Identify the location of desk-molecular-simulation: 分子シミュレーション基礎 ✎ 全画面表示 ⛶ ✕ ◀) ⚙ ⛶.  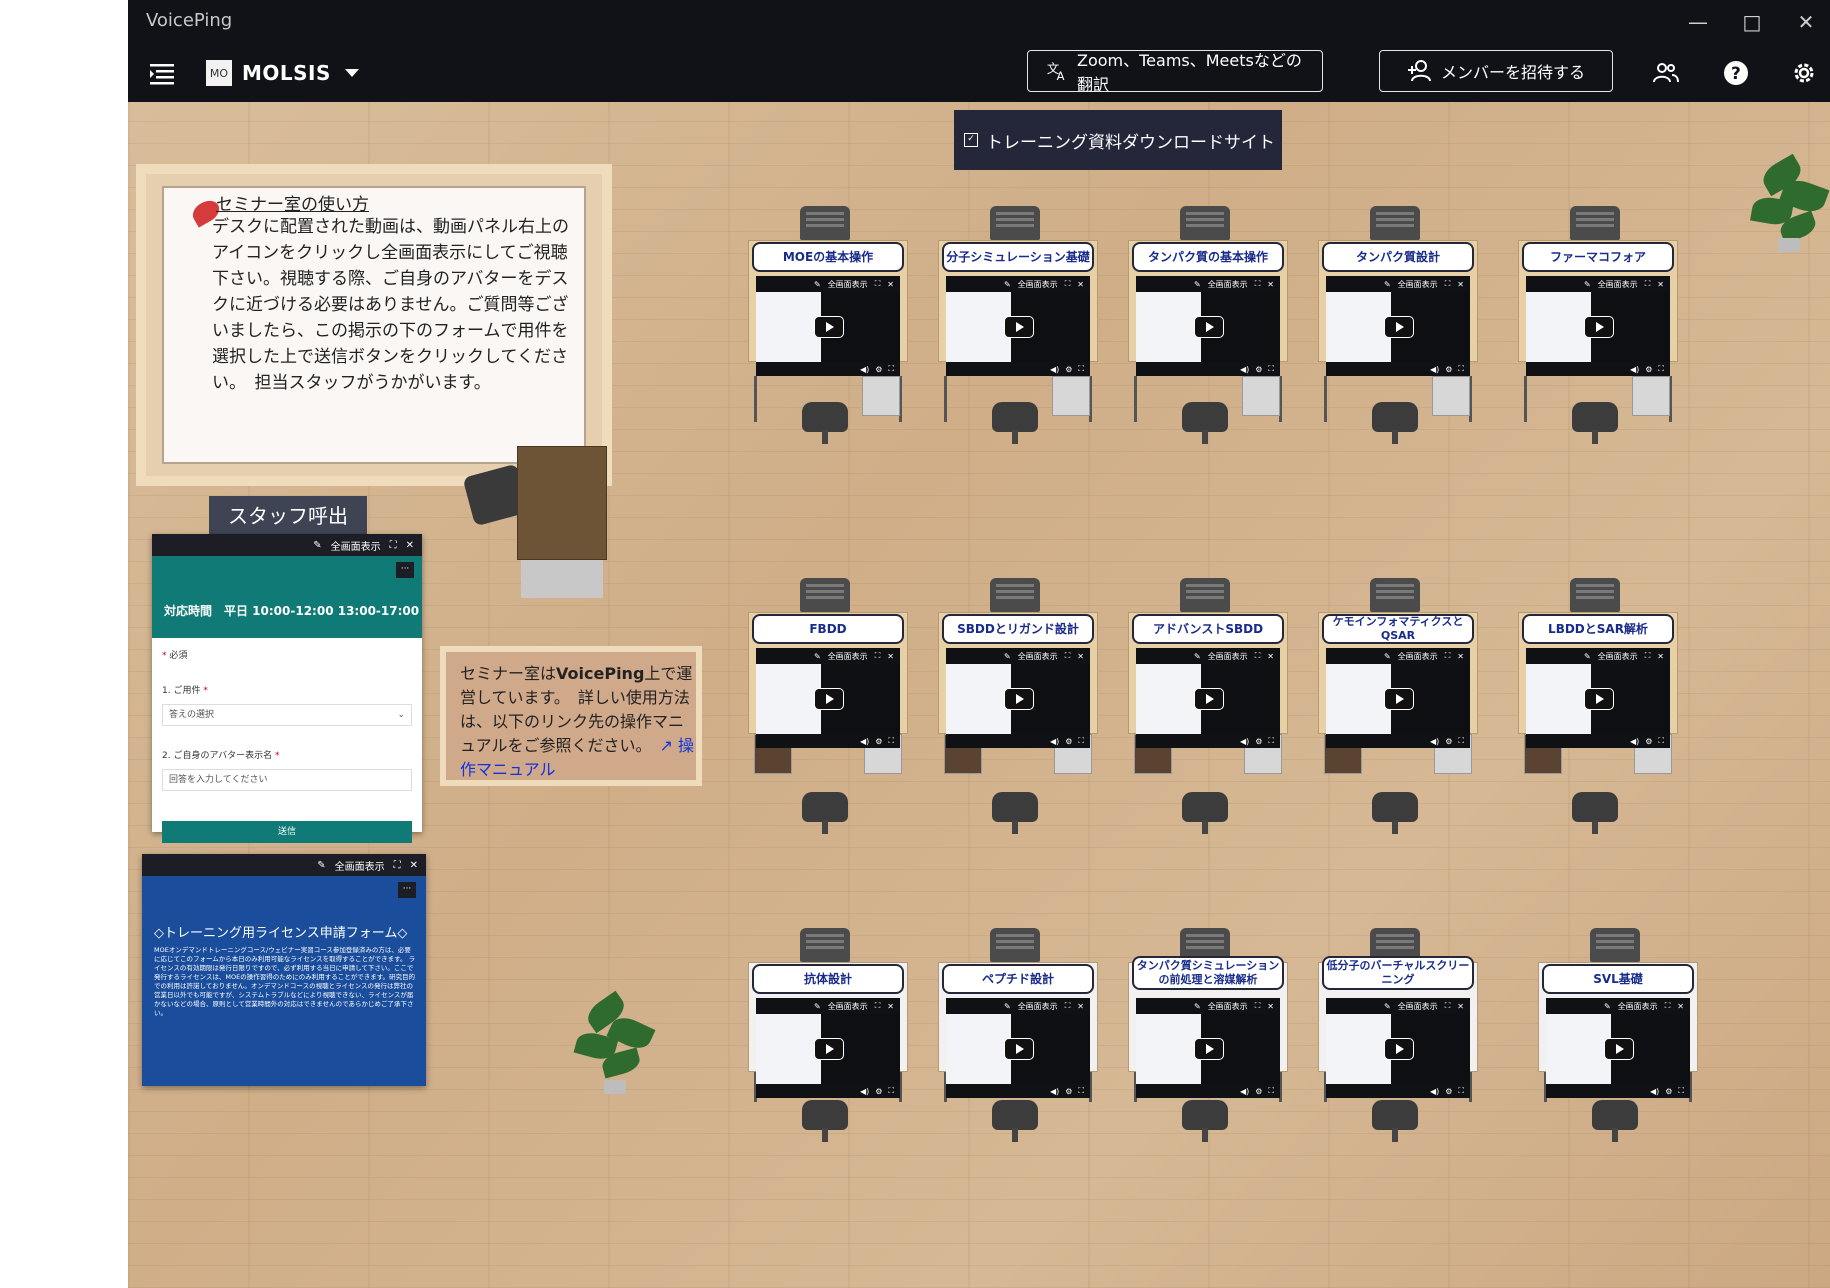
(1018, 376).